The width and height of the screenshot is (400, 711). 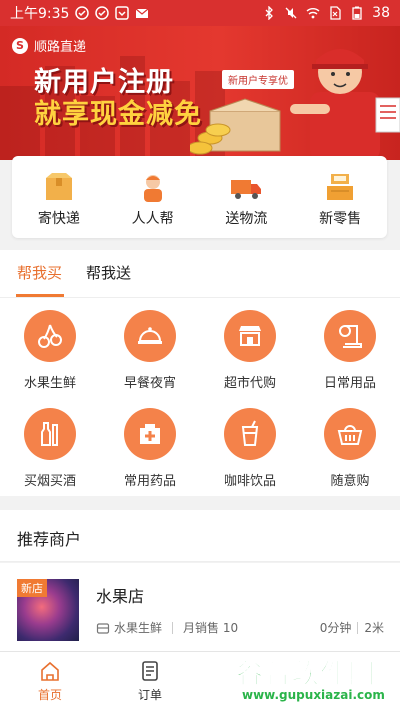 What do you see at coordinates (335, 13) in the screenshot?
I see `no-sim-icon` at bounding box center [335, 13].